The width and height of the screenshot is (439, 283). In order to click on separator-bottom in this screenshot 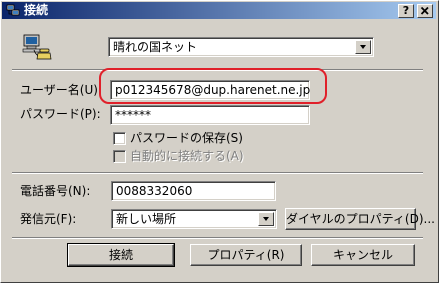, I will do `click(217, 238)`.